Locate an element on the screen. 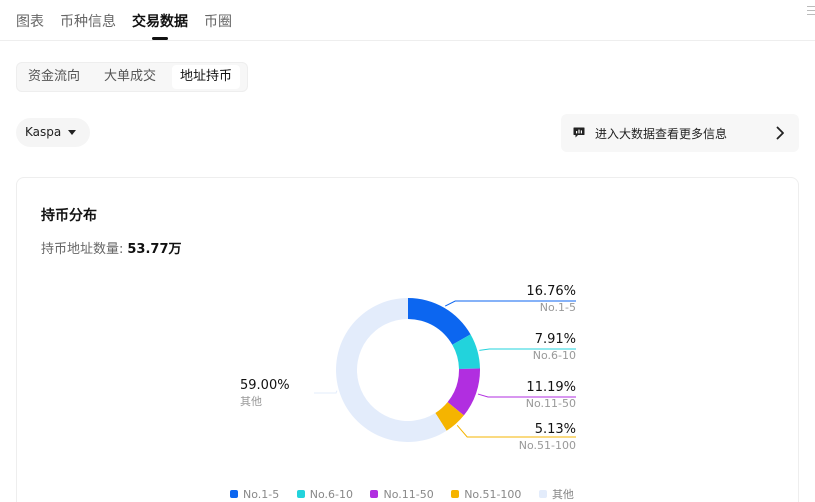 The image size is (815, 502). segment-name: 其他 is located at coordinates (251, 401).